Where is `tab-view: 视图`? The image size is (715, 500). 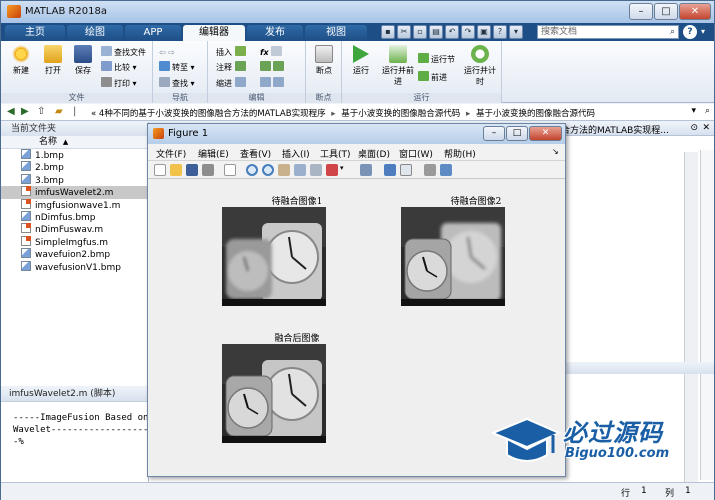
tab-view: 视图 is located at coordinates (336, 33).